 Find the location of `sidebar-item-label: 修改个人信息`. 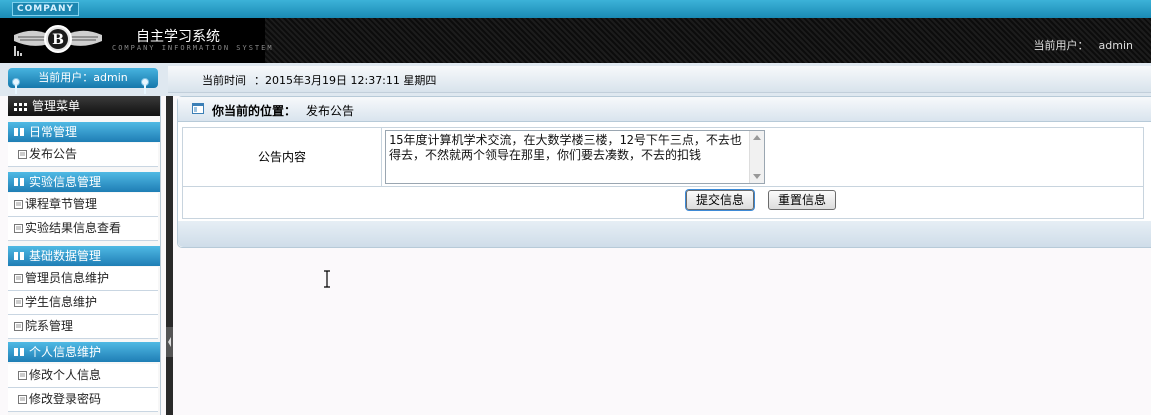

sidebar-item-label: 修改个人信息 is located at coordinates (65, 375).